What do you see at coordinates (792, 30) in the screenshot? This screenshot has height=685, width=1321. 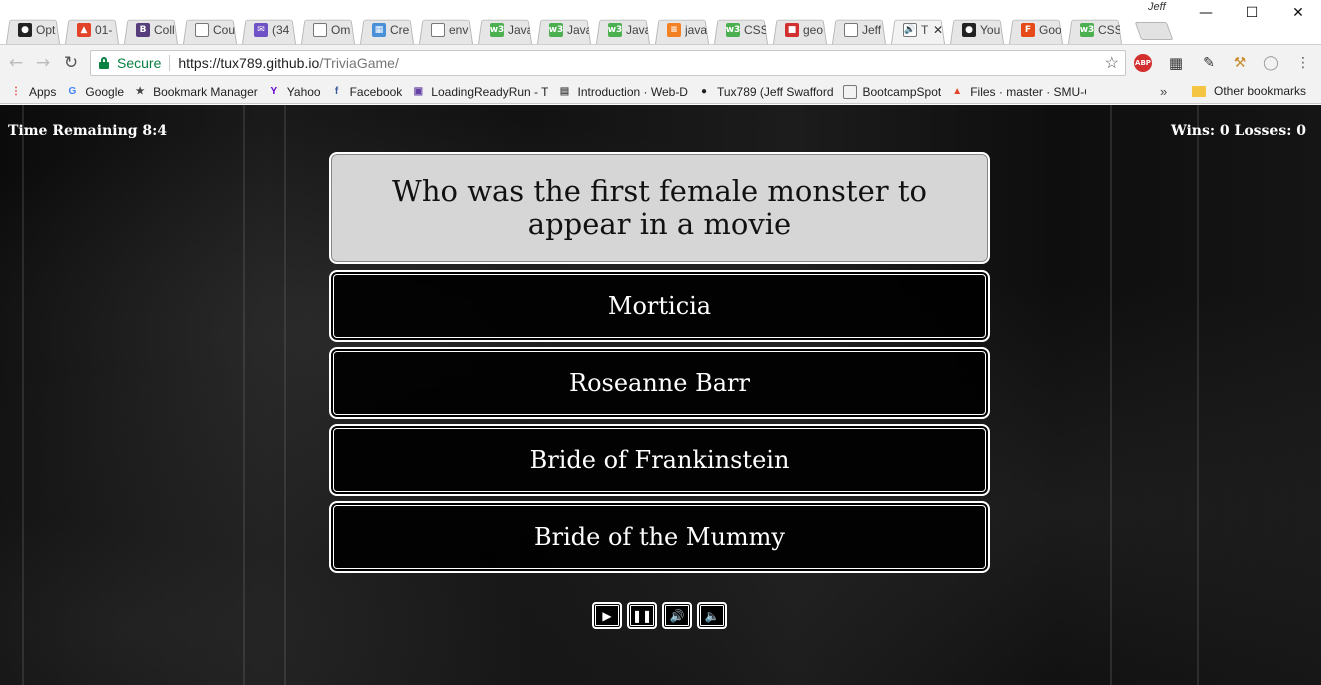 I see `geo-icon: ■` at bounding box center [792, 30].